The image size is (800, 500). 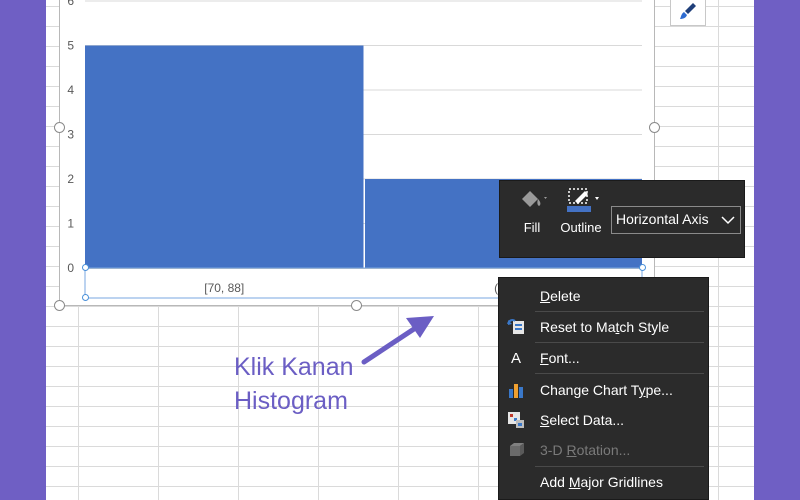 I want to click on outline-pen-icon, so click(x=583, y=200).